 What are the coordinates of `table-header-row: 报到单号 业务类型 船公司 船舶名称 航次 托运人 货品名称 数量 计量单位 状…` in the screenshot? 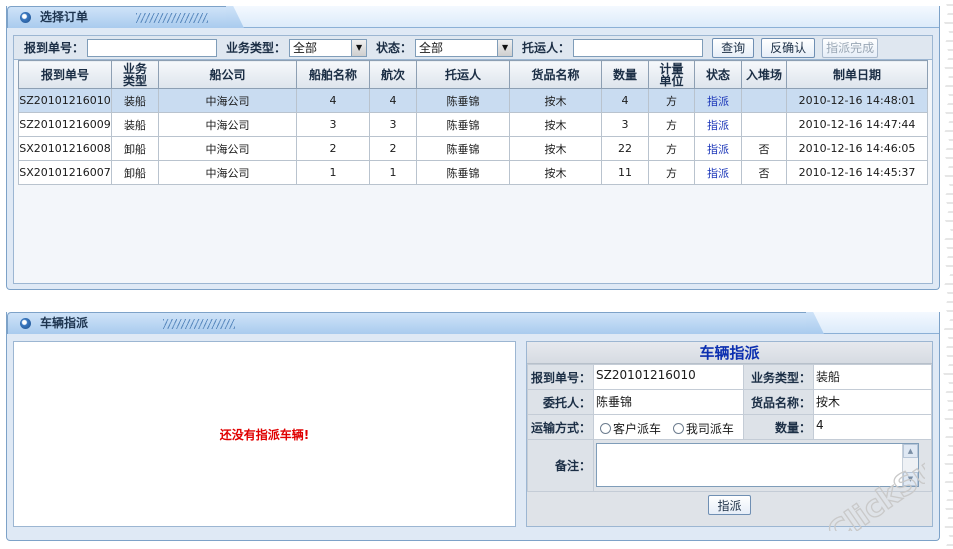 It's located at (473, 74).